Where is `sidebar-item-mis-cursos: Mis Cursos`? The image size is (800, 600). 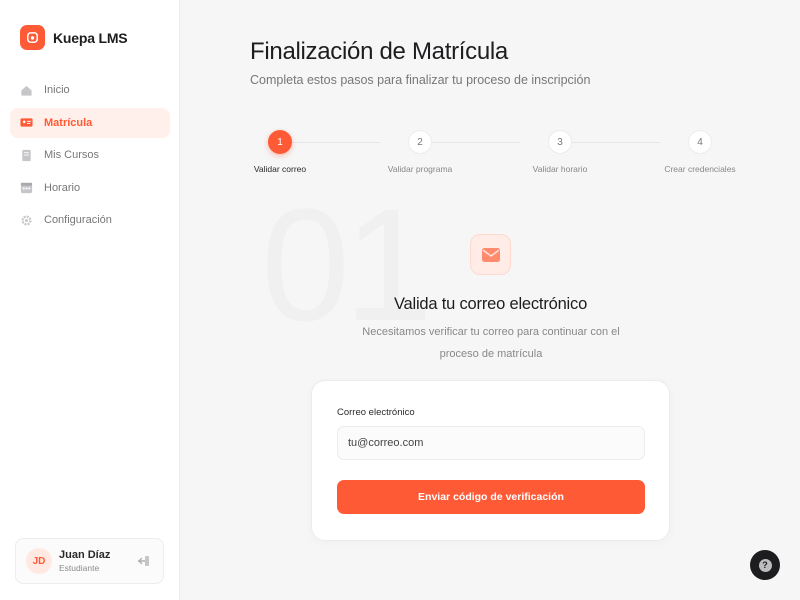 sidebar-item-mis-cursos: Mis Cursos is located at coordinates (90, 155).